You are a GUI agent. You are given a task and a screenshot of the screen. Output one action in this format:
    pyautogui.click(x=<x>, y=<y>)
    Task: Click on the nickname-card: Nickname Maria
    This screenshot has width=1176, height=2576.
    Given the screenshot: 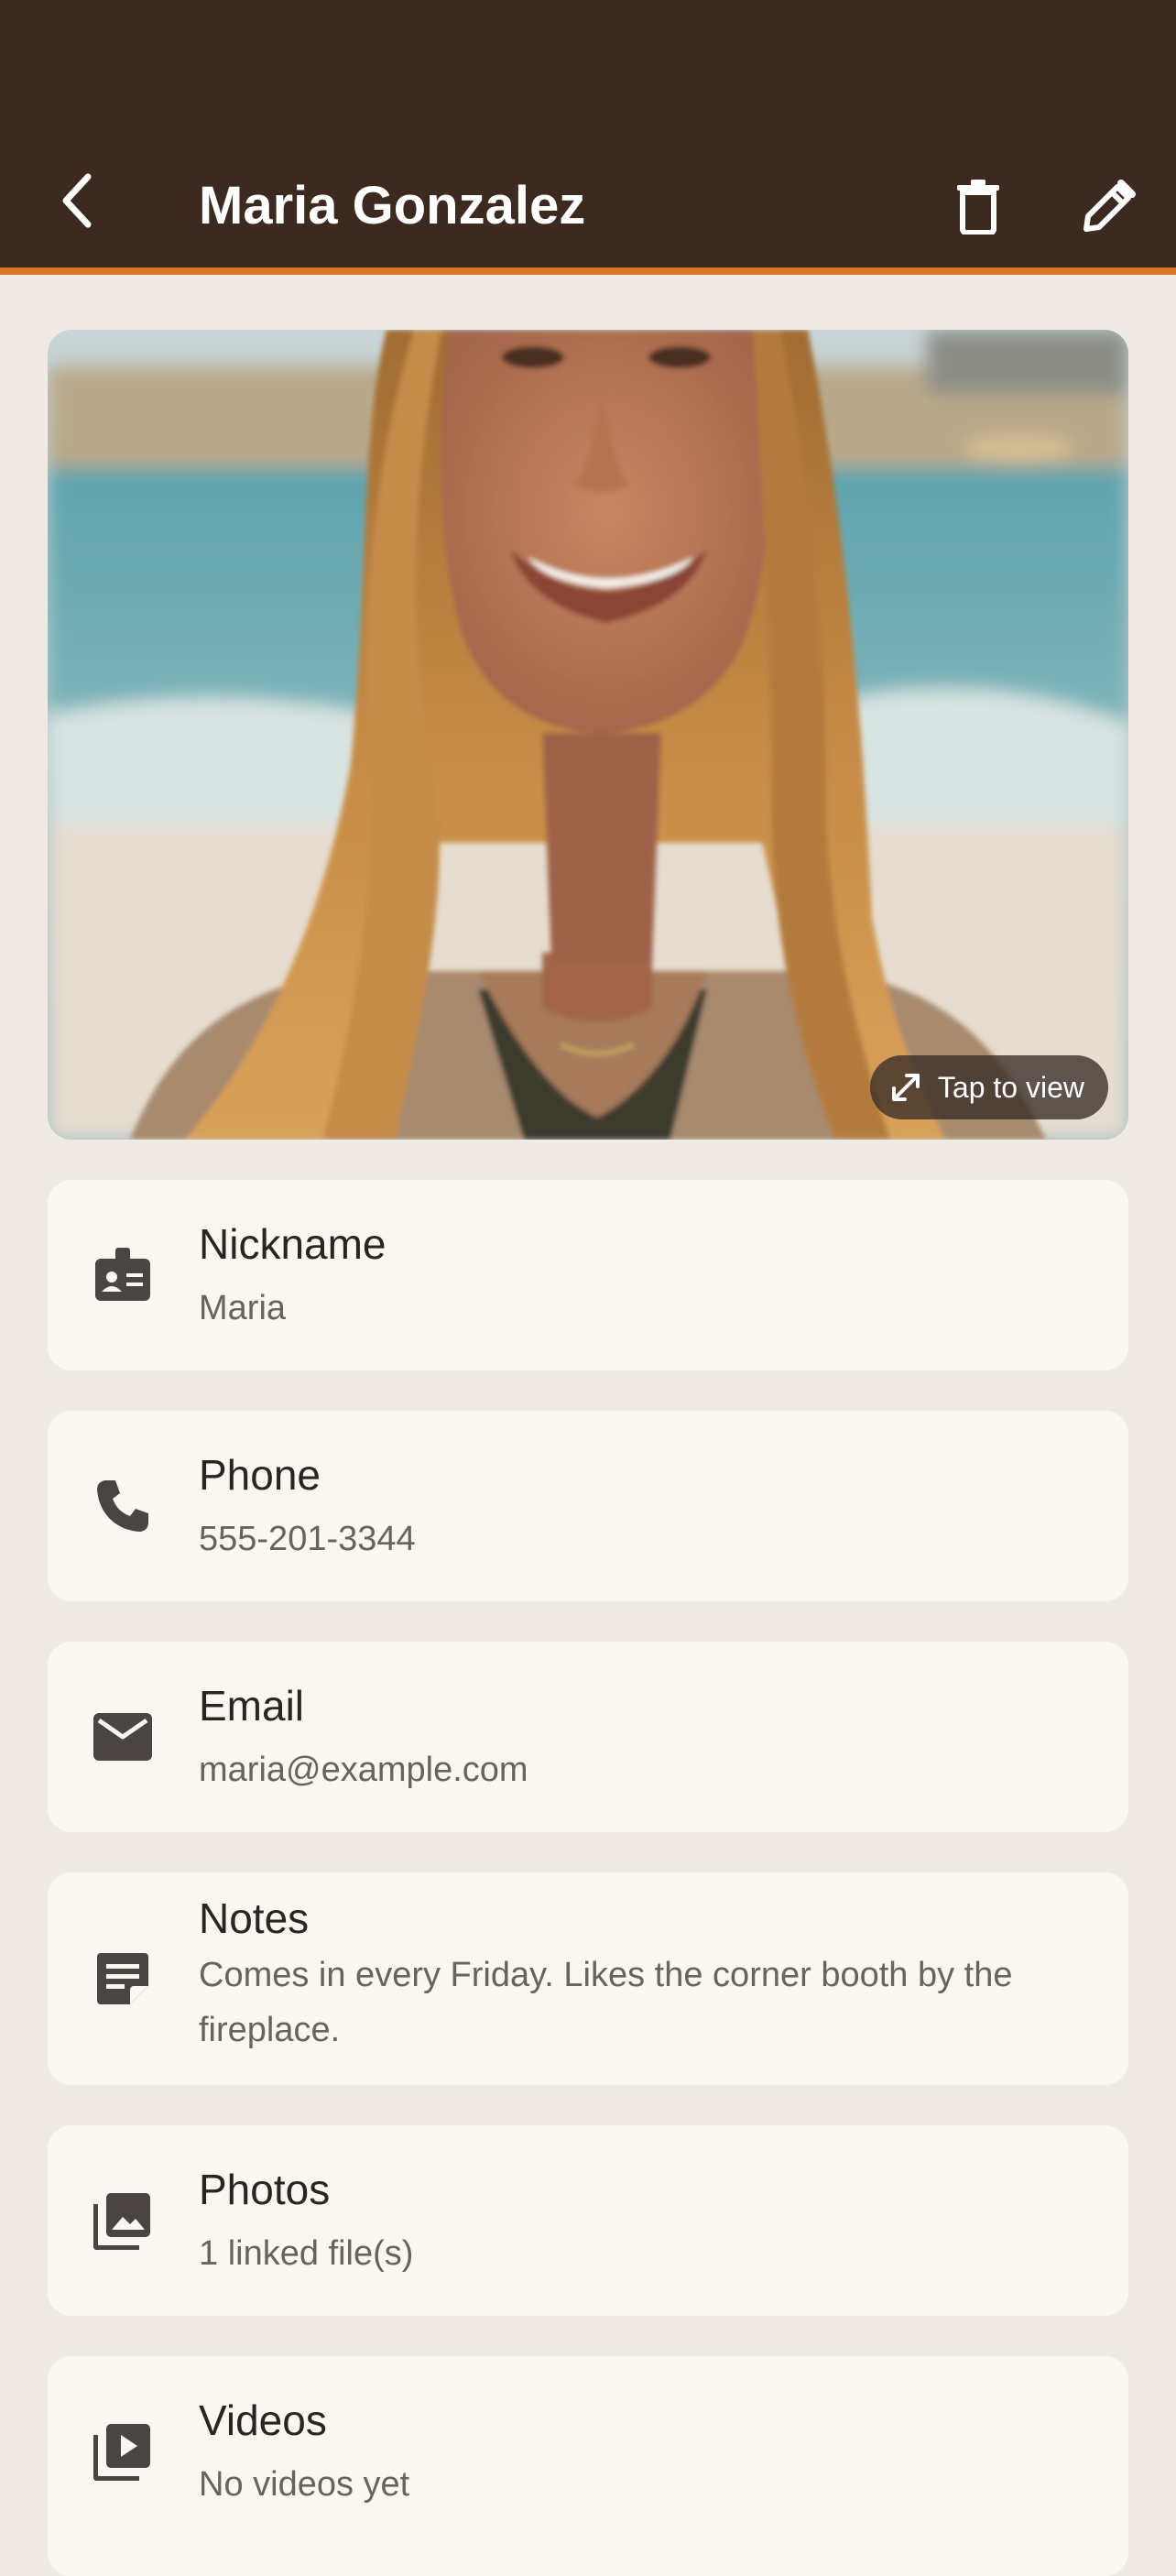 What is the action you would take?
    pyautogui.click(x=588, y=1275)
    